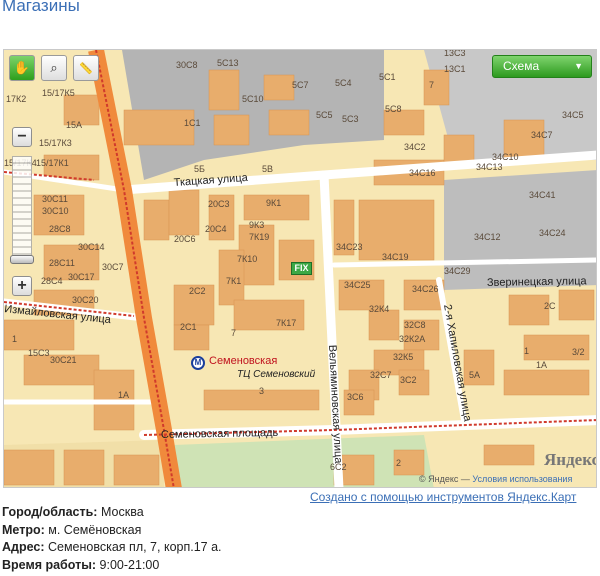 Image resolution: width=600 pixels, height=576 pixels. Describe the element at coordinates (522, 479) in the screenshot. I see `terms-link: Условия использования` at that location.